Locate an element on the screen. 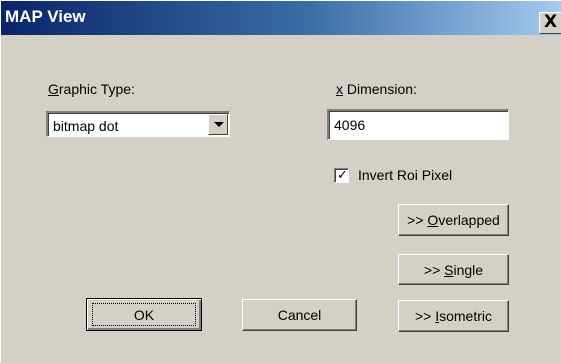  window-title: MAP View is located at coordinates (45, 16).